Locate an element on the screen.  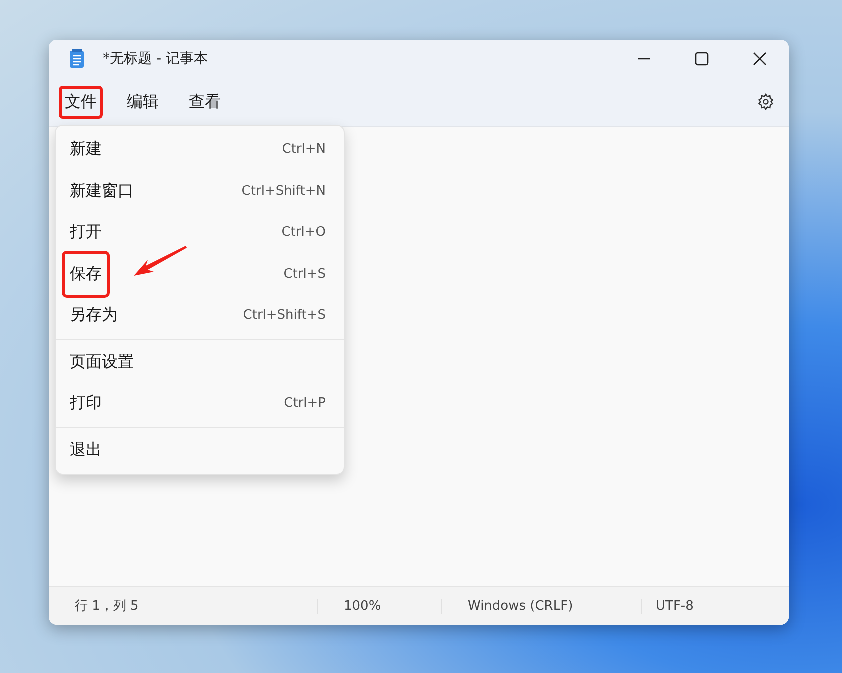
menu-item: 新建 is located at coordinates (86, 150).